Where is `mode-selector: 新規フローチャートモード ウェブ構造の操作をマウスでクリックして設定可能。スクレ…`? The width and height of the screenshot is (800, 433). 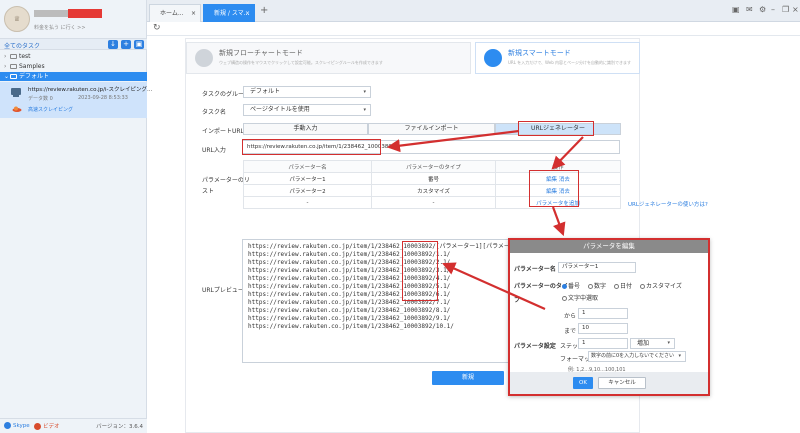
mode-selector: 新規フローチャートモード ウェブ構造の操作をマウスでクリックして設定可能。スクレ… is located at coordinates (413, 59).